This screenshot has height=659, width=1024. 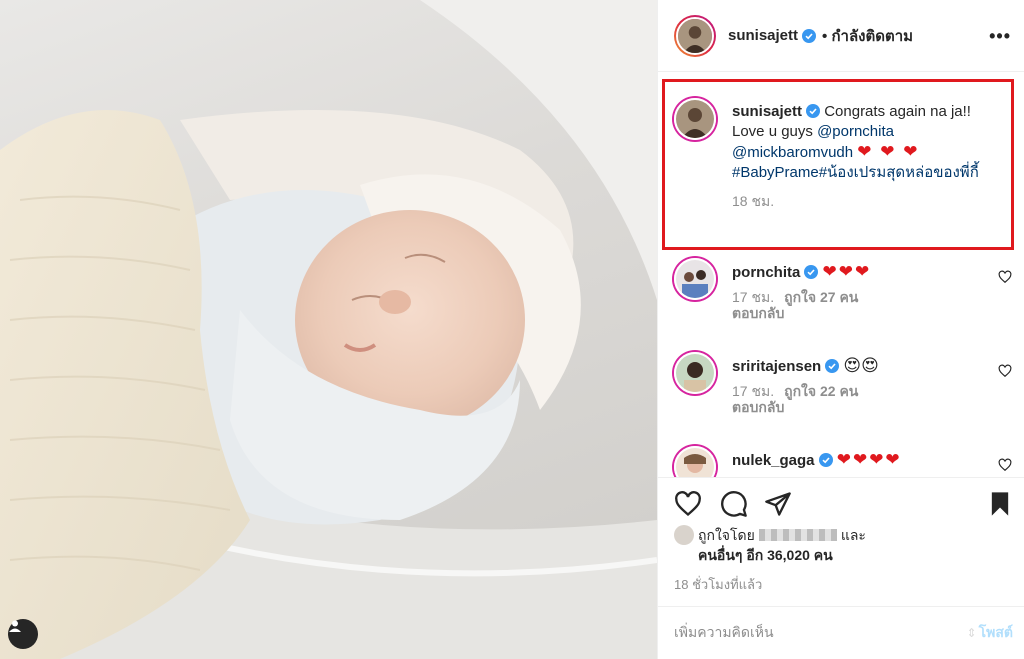 I want to click on user-tag-icon, so click(x=23, y=634).